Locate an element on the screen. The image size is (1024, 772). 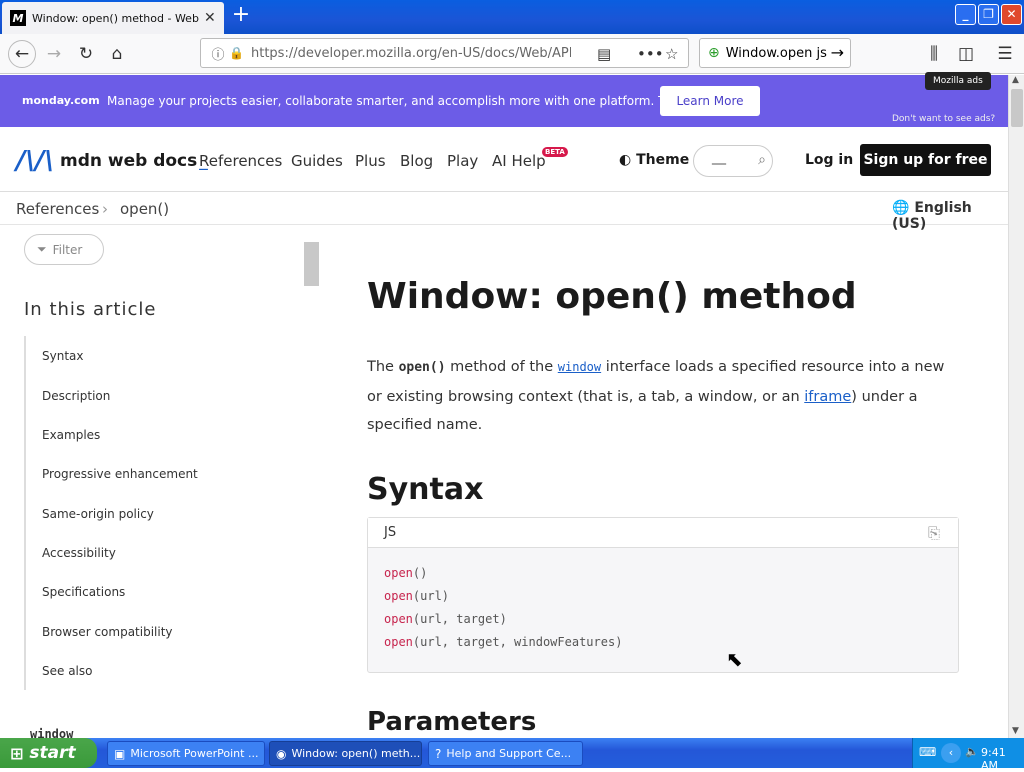
bookmark-star-icon: ☆ is located at coordinates (671, 54).